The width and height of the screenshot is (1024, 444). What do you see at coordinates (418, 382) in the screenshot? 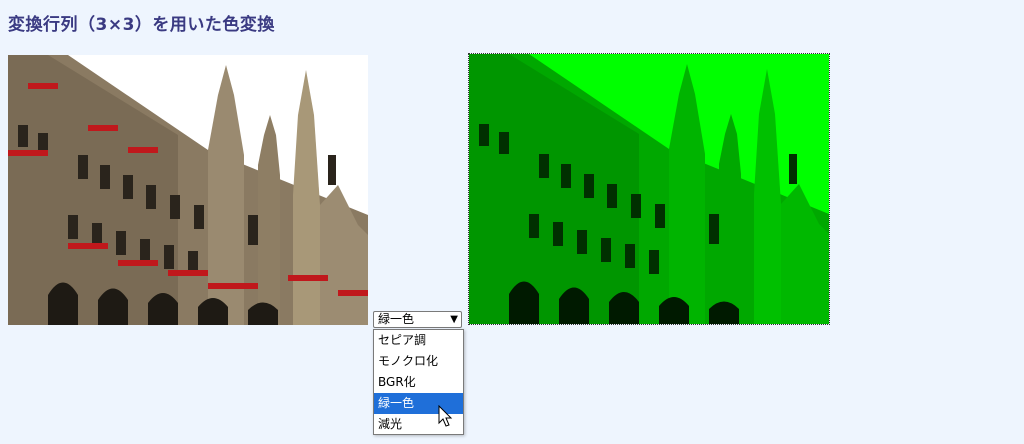
I see `option-bgr: BGR化` at bounding box center [418, 382].